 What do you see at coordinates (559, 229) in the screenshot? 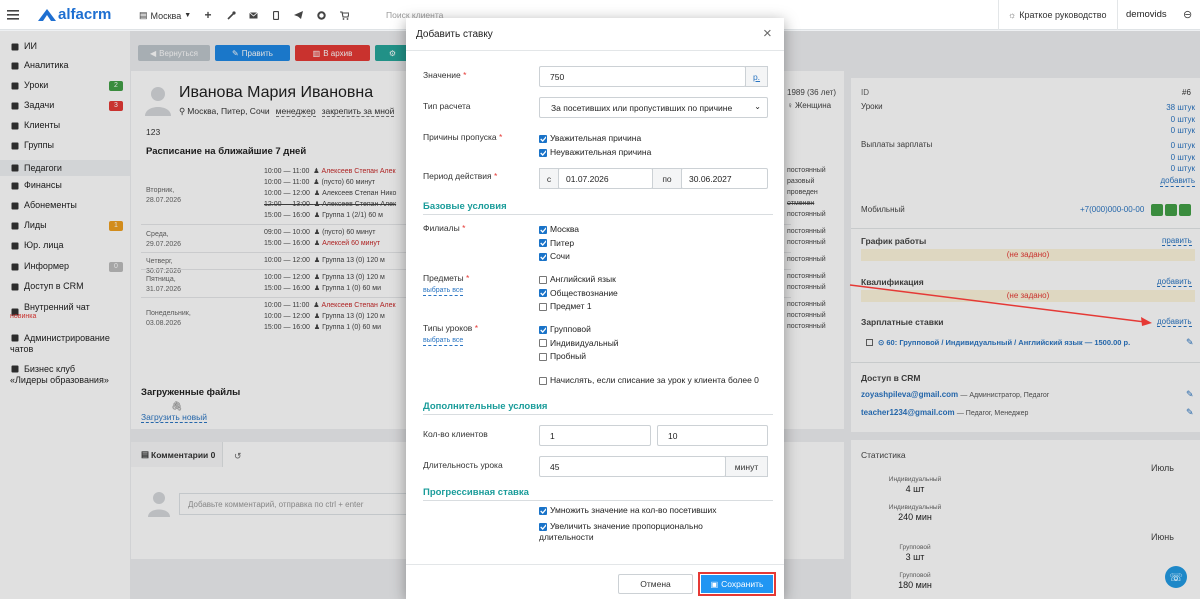
I see `branch-checkbox: Москва` at bounding box center [559, 229].